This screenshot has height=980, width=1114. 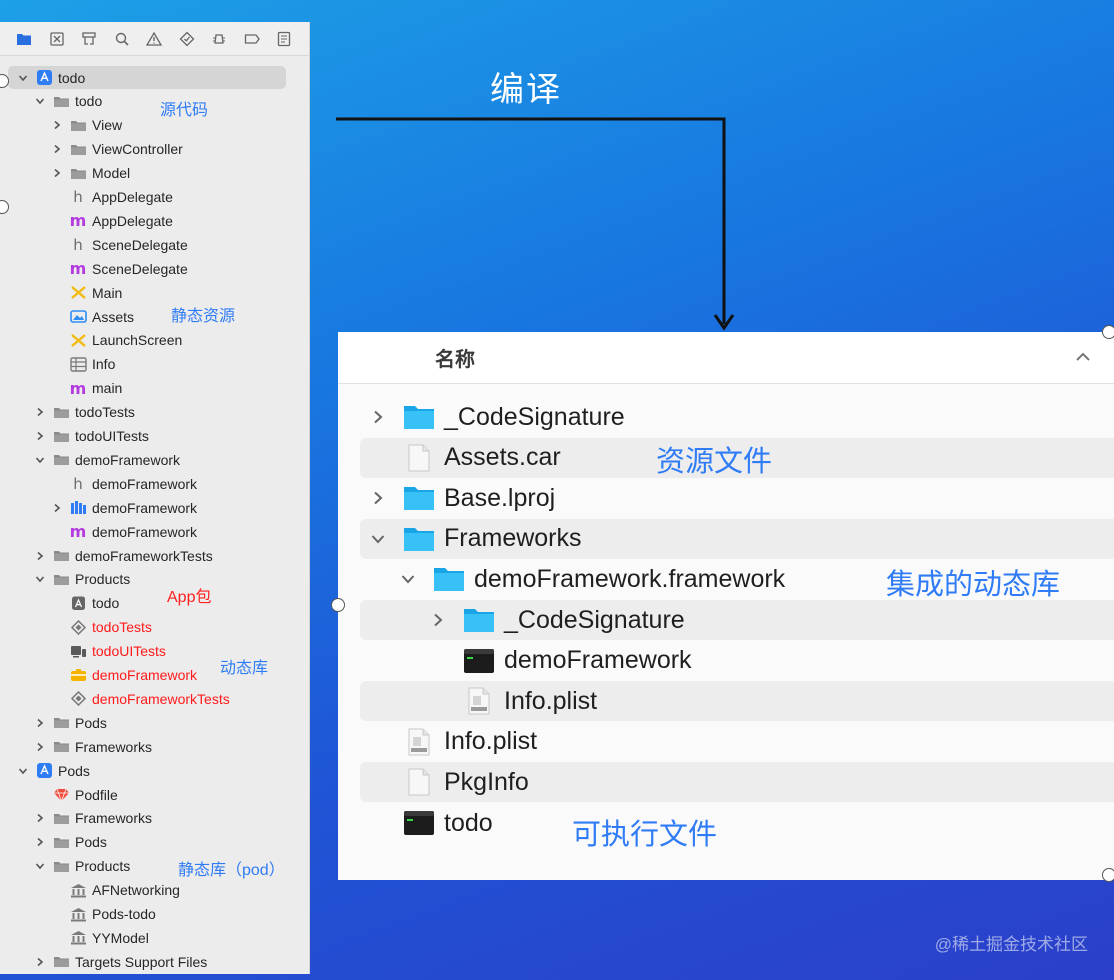 I want to click on navigator-item-label: Pods-todo, so click(x=124, y=914).